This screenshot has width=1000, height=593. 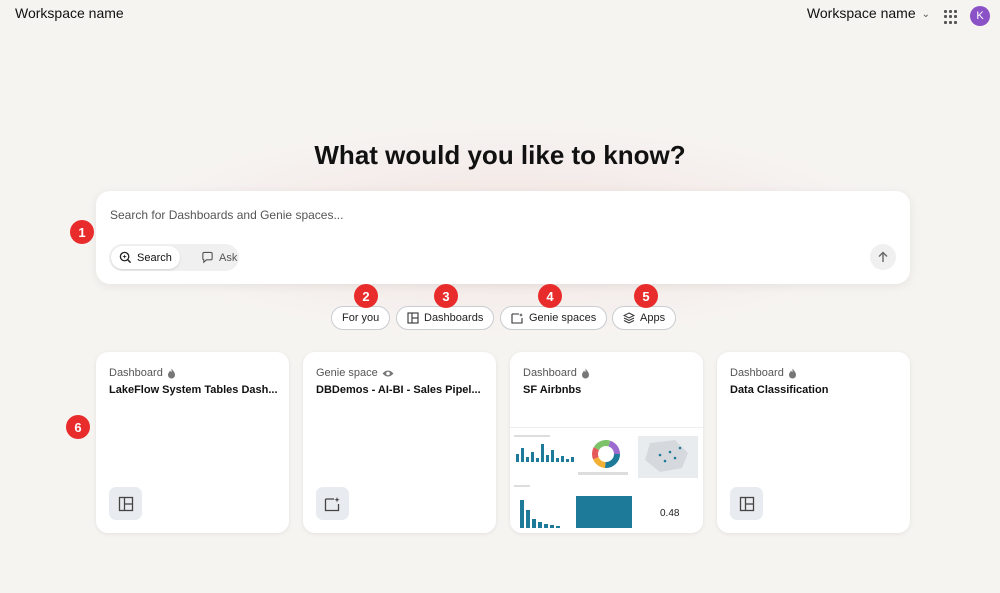 What do you see at coordinates (78, 427) in the screenshot?
I see `annotation-badge: 6` at bounding box center [78, 427].